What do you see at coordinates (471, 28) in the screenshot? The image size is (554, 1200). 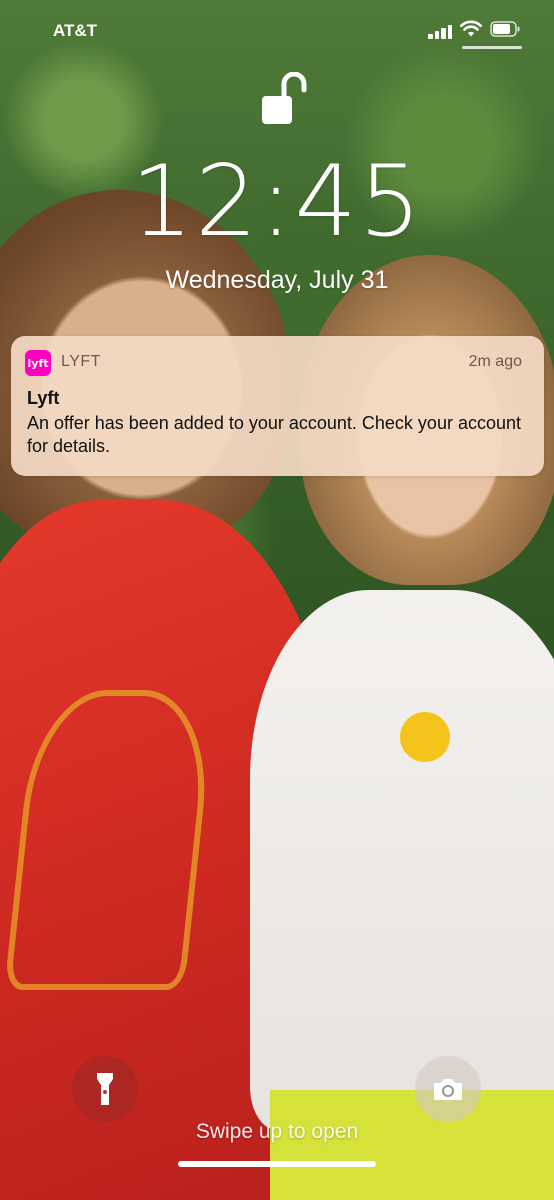 I see `wifi-icon` at bounding box center [471, 28].